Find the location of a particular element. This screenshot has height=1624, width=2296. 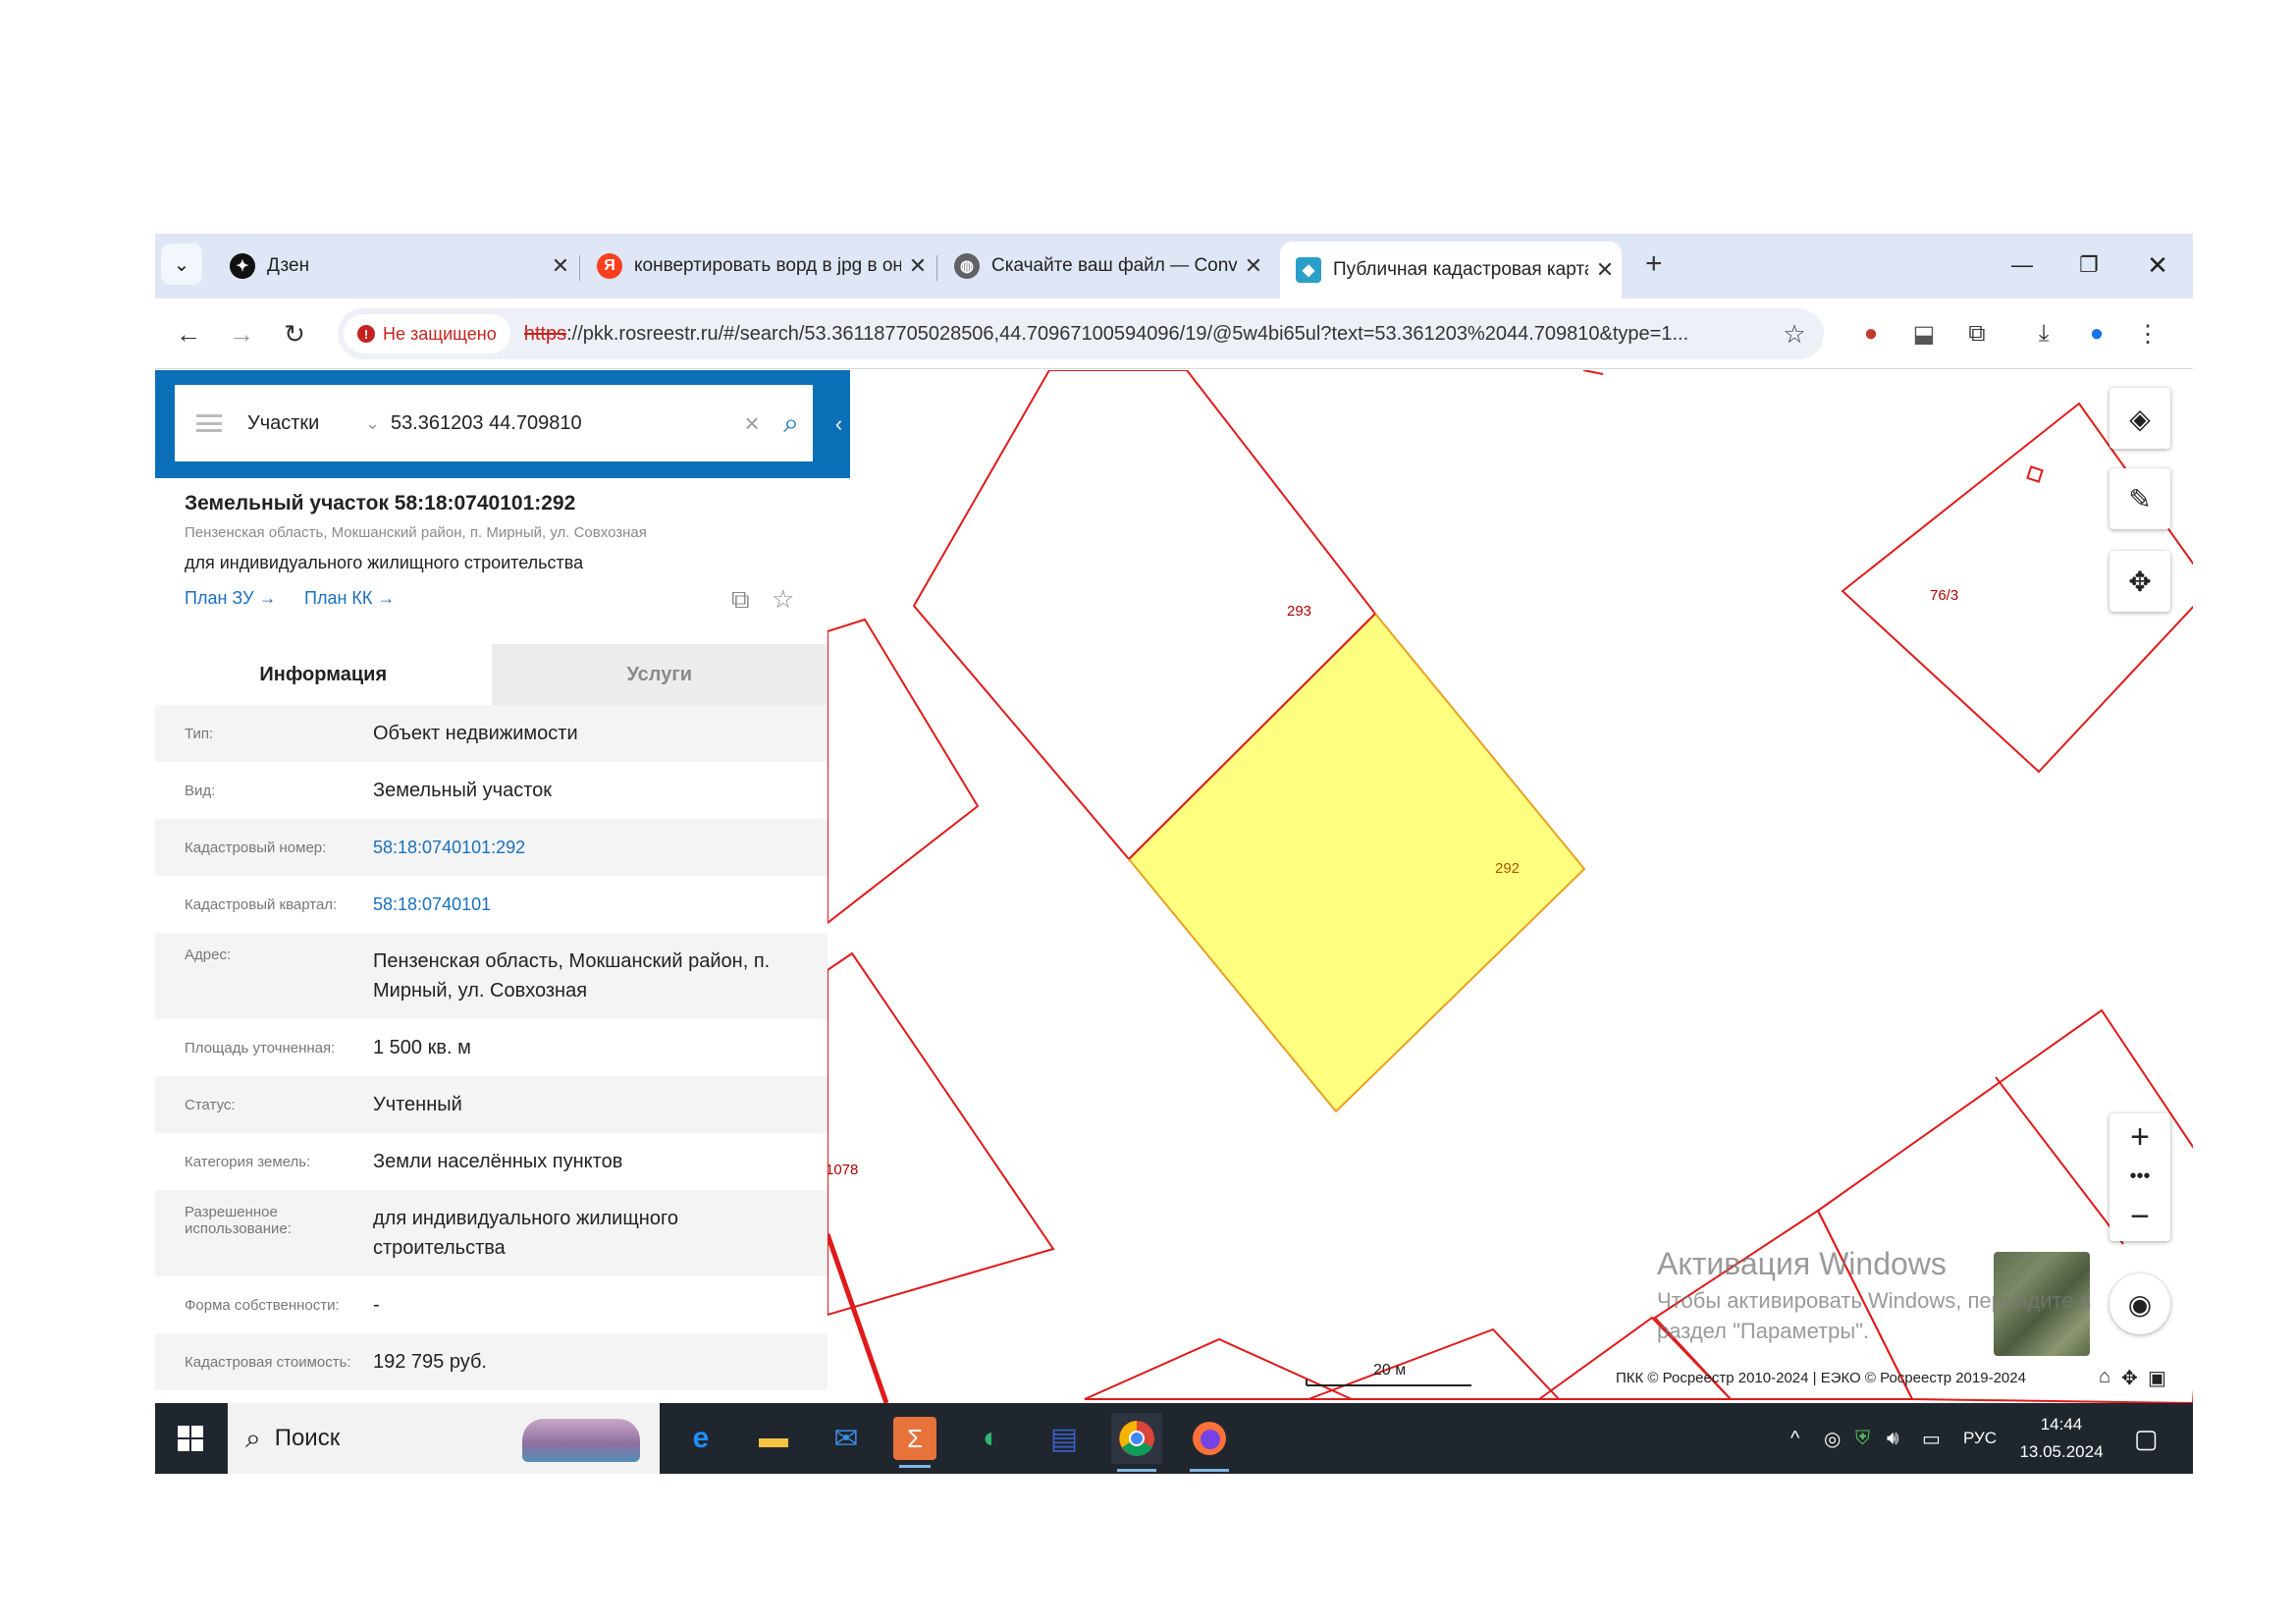

tab-convert: ◍ Скачайте ваш файл — Convert ✕ is located at coordinates (1104, 266).